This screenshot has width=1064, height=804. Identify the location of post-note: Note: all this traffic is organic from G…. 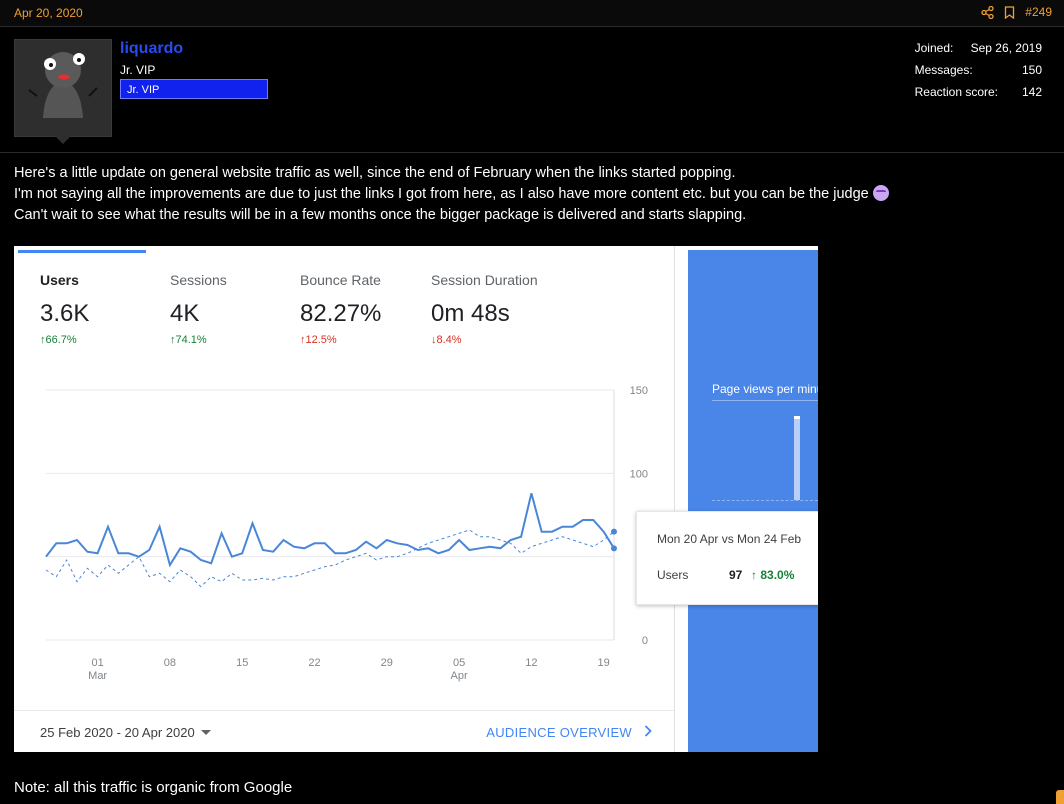
(153, 787).